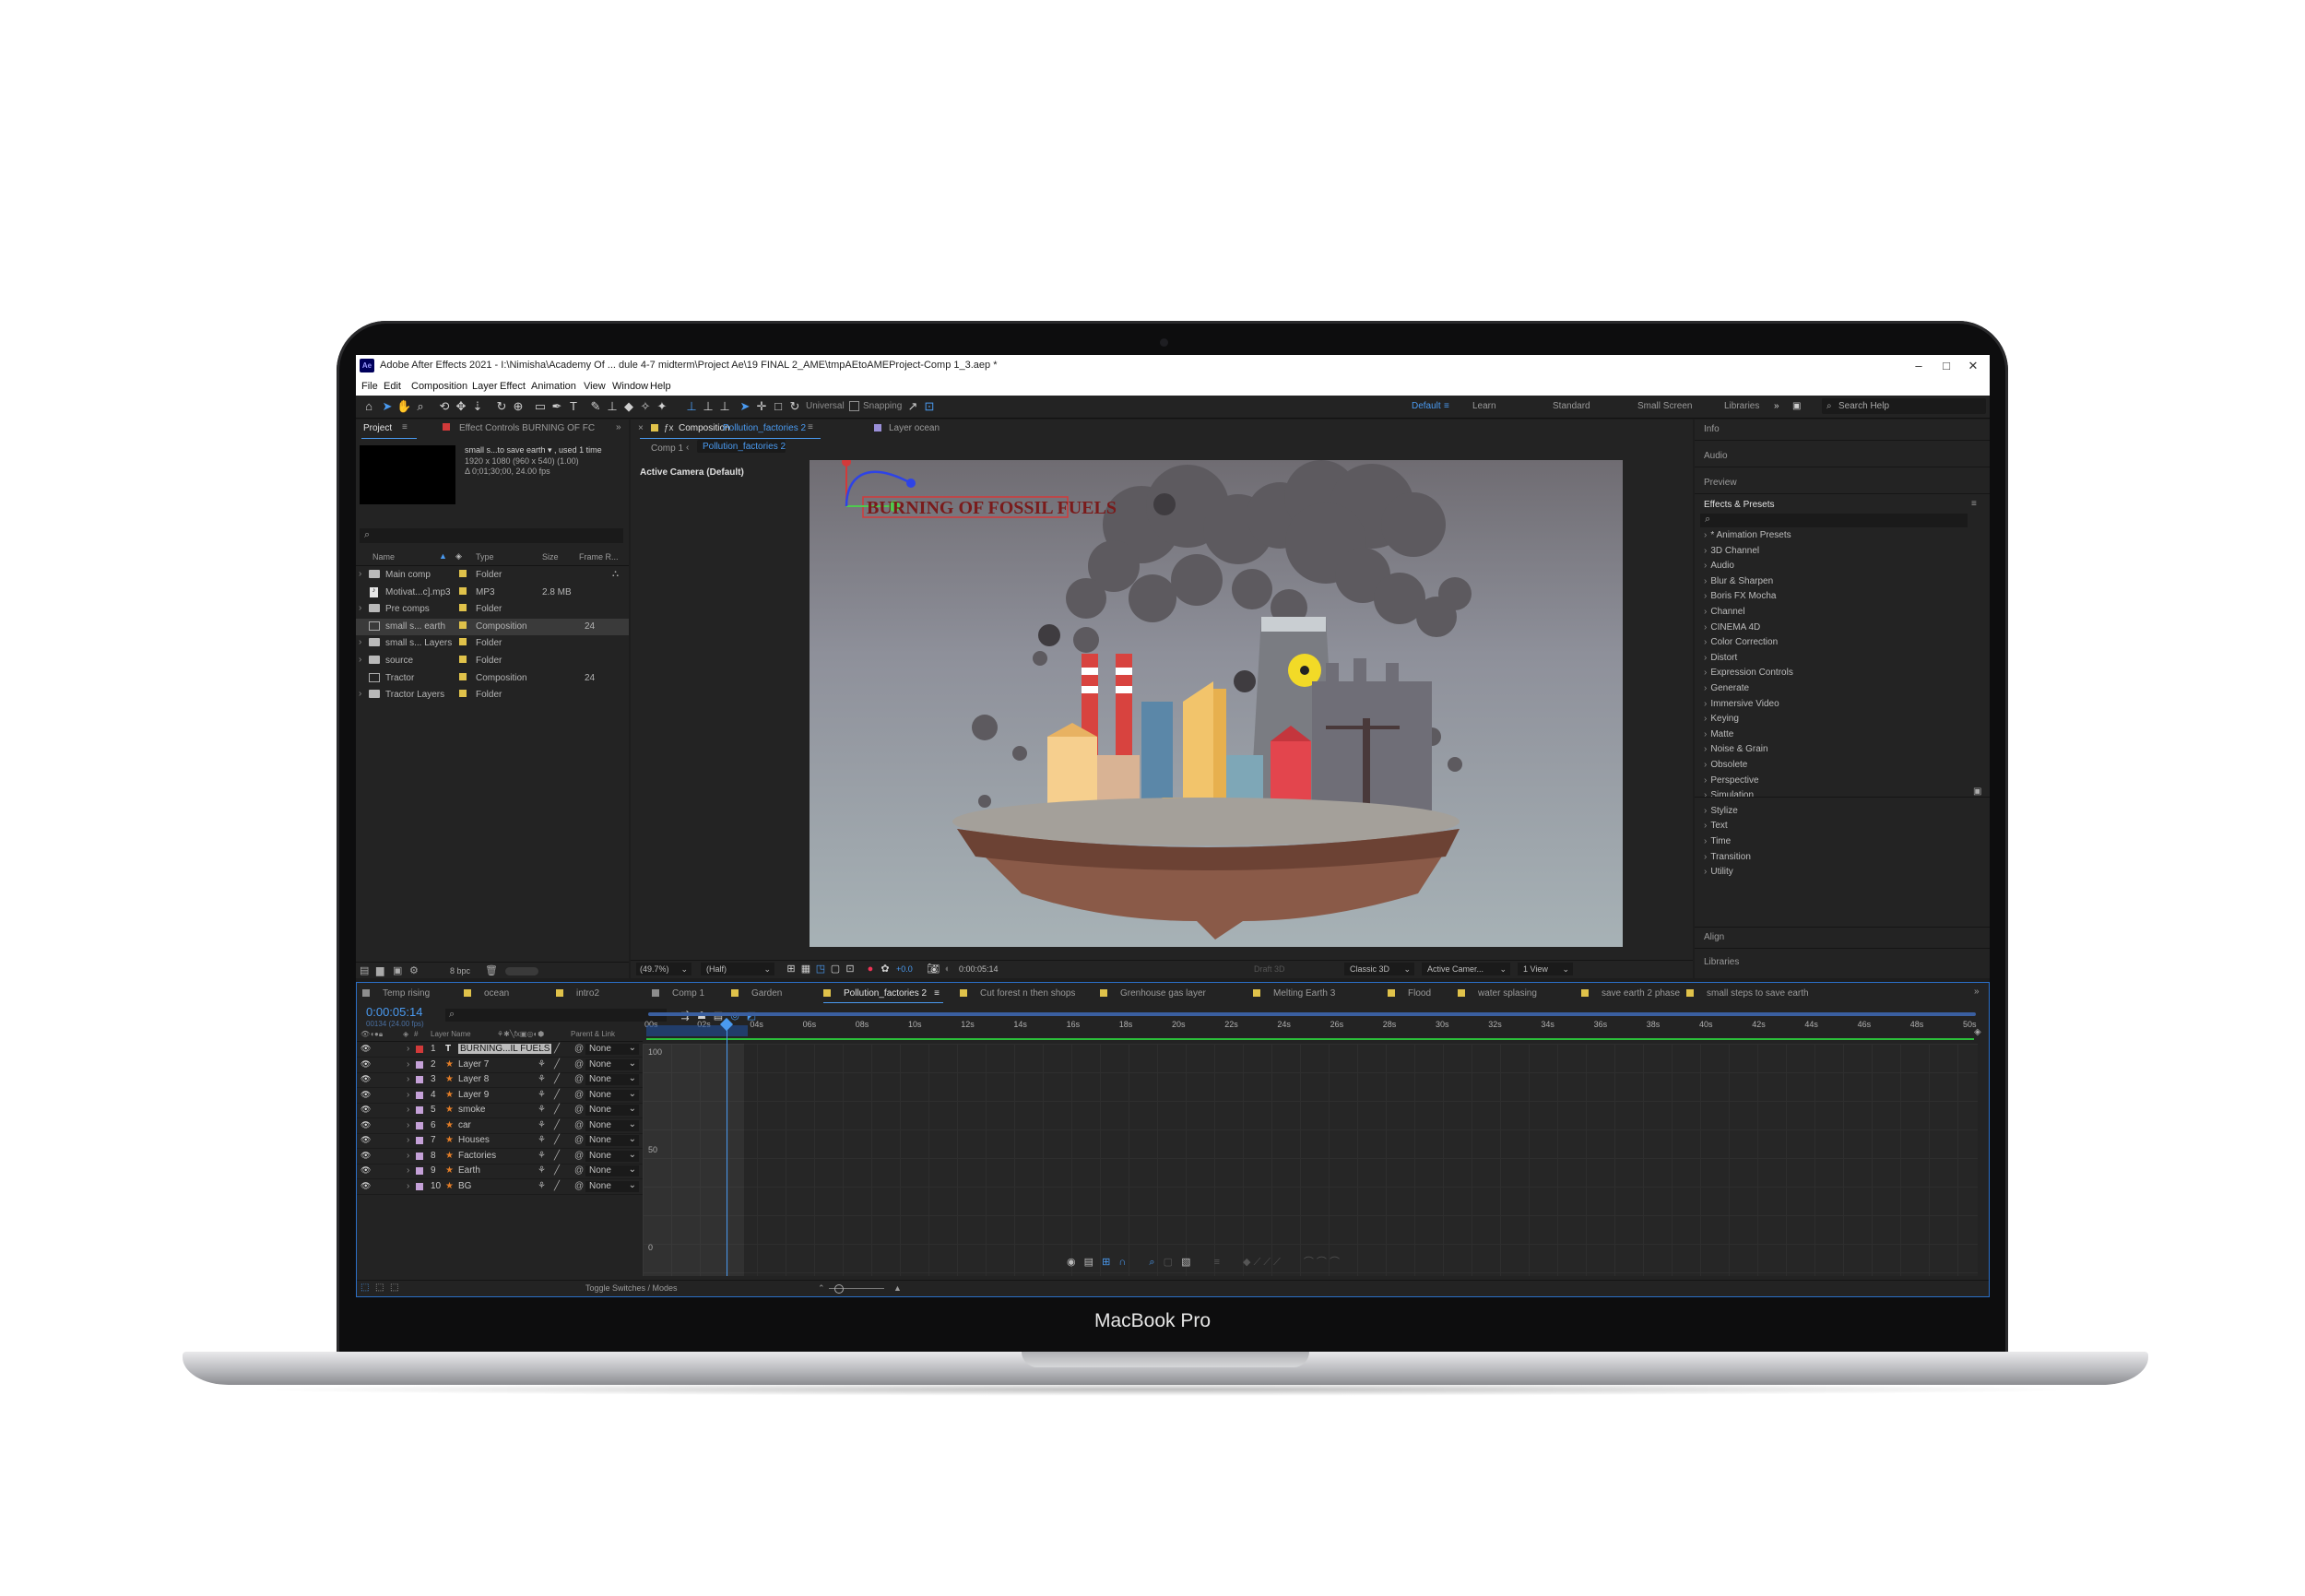 This screenshot has width=2305, height=1596. Describe the element at coordinates (1572, 406) in the screenshot. I see `workspace-standard: Standard` at that location.